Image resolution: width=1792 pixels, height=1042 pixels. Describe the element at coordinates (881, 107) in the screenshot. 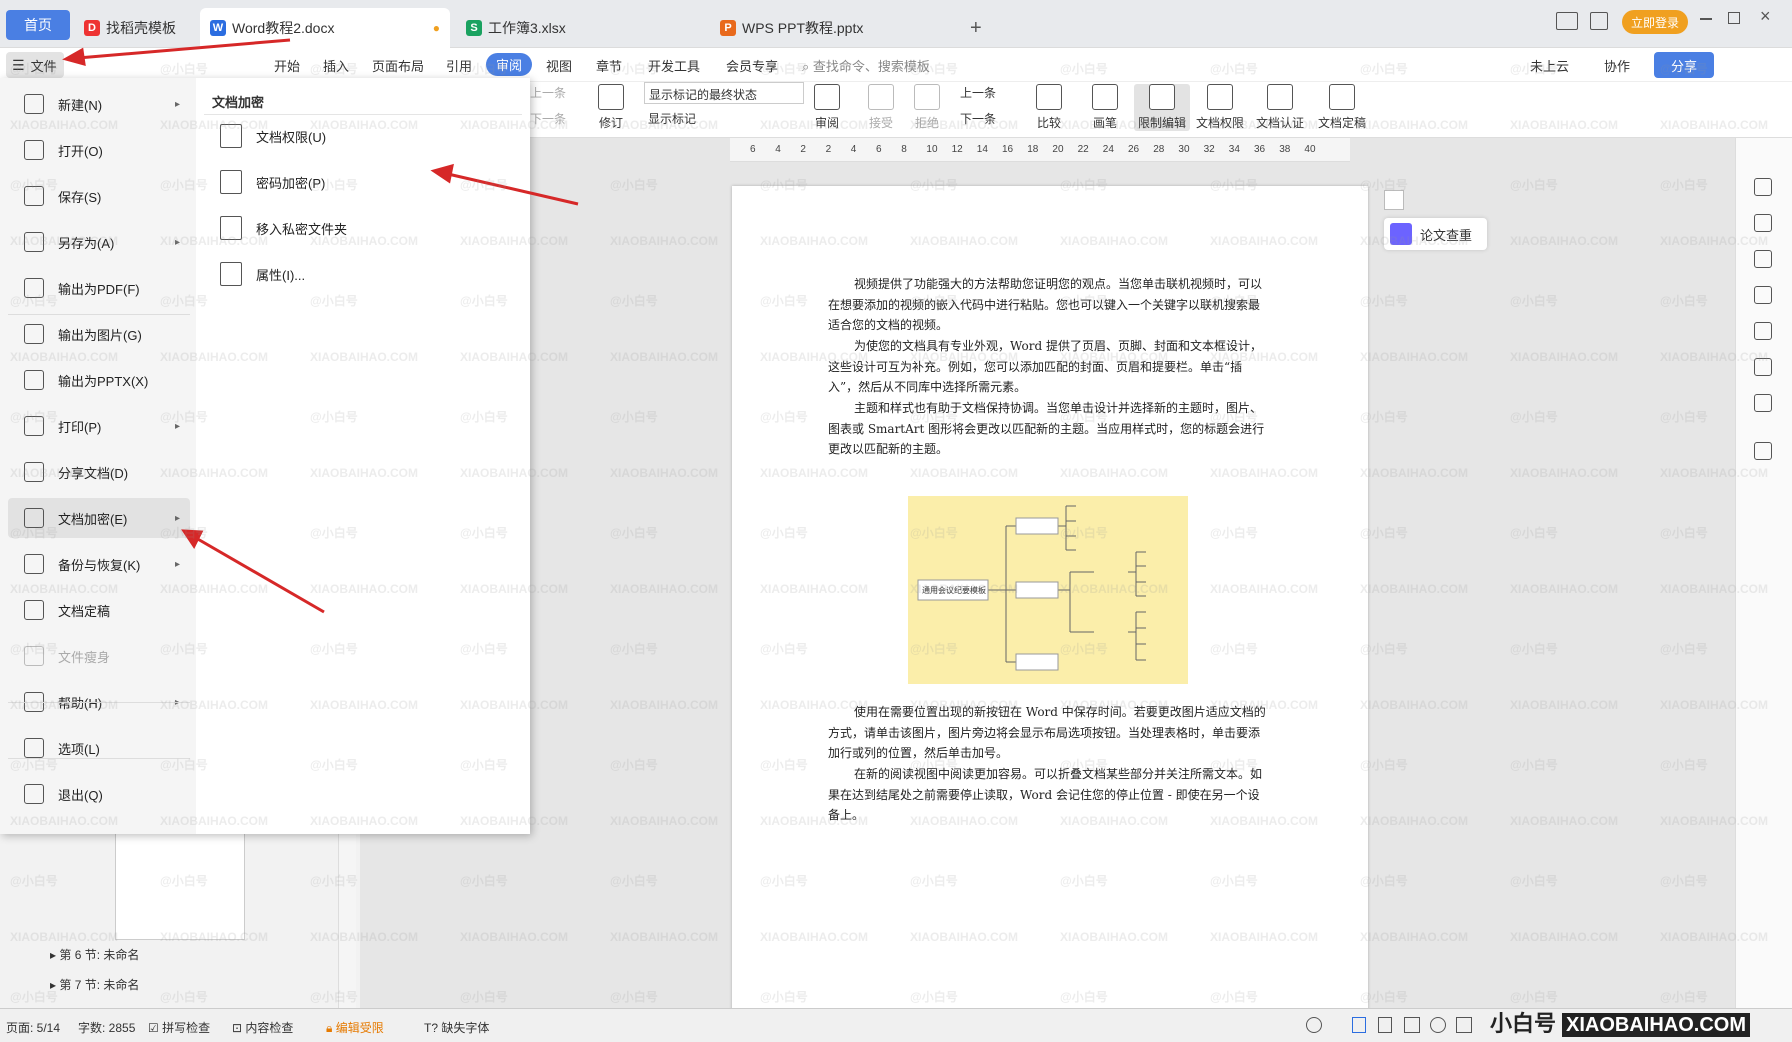

I see `accept-button: 接受` at that location.